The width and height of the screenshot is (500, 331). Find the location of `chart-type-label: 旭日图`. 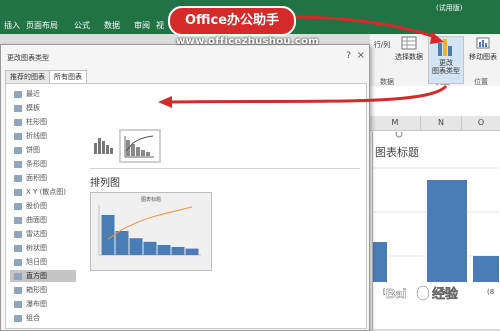

chart-type-label: 旭日图 is located at coordinates (36, 262).